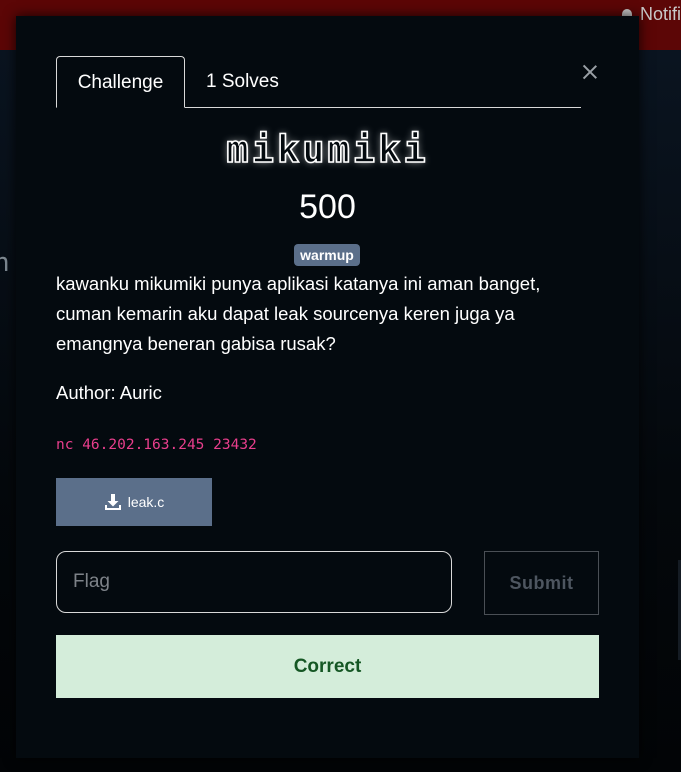 The width and height of the screenshot is (681, 772). Describe the element at coordinates (156, 445) in the screenshot. I see `connection-info: nc 46.202.163.245 23432` at that location.